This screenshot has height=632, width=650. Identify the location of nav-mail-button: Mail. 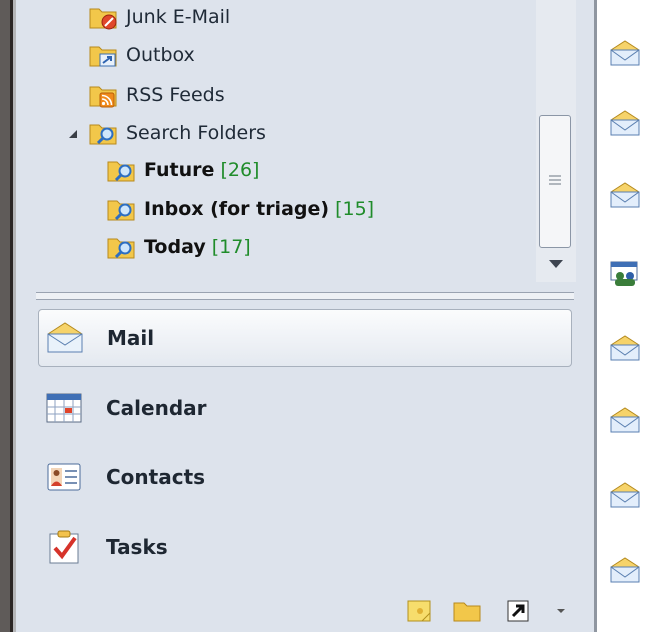
(305, 338).